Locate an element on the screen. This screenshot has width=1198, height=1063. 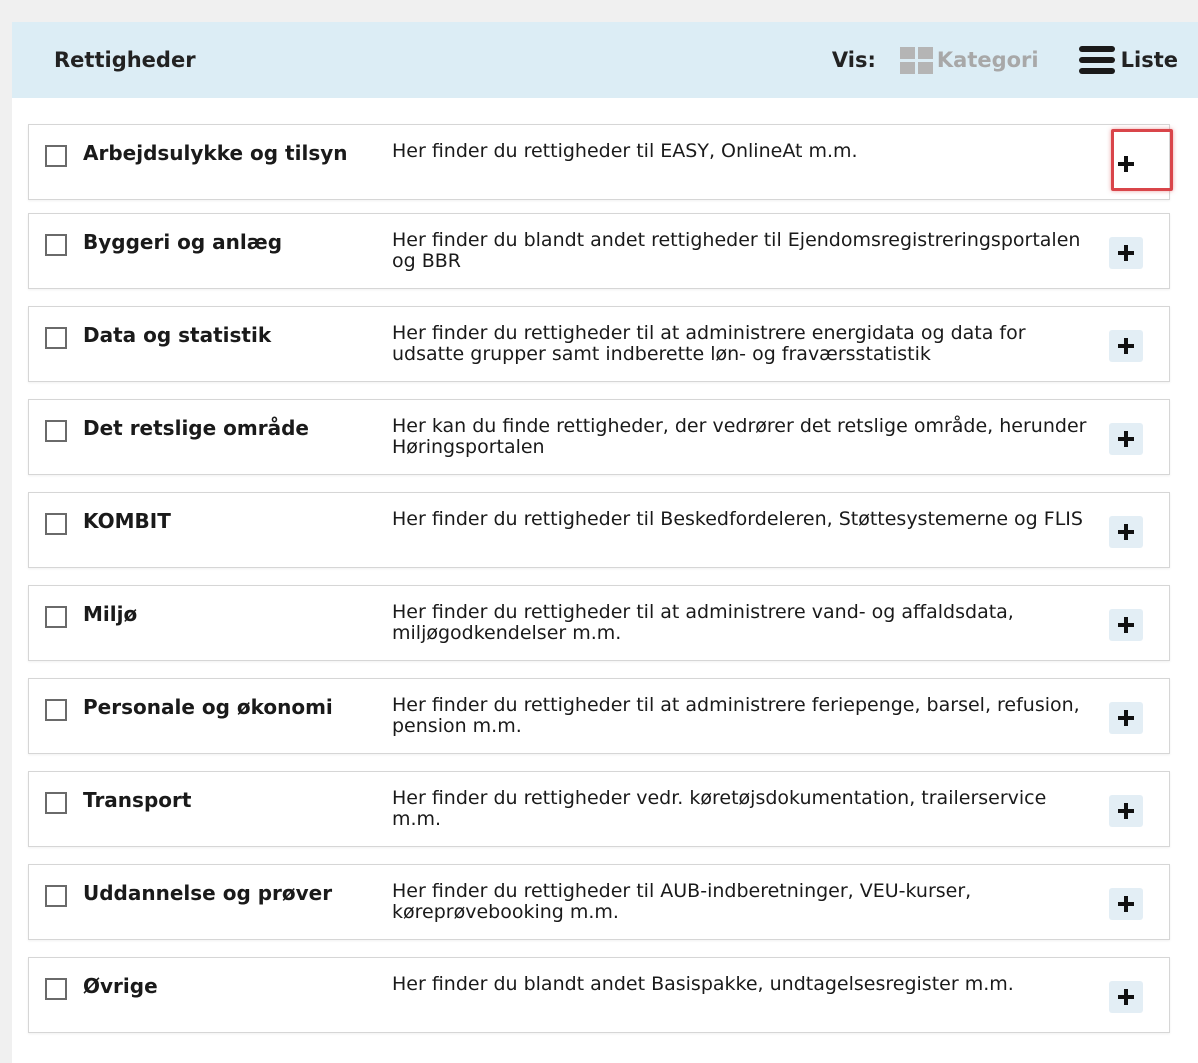
view-category-button: Kategori is located at coordinates (969, 60).